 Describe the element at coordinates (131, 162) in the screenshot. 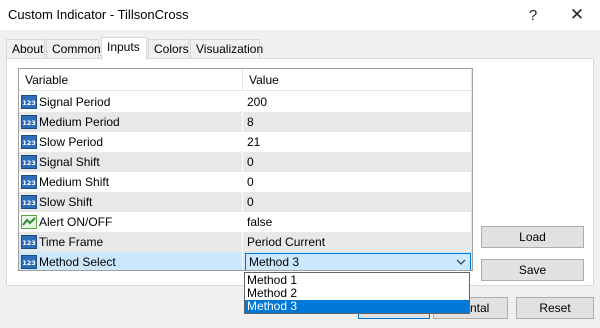

I see `variable-cell: 123 Signal Shift` at that location.